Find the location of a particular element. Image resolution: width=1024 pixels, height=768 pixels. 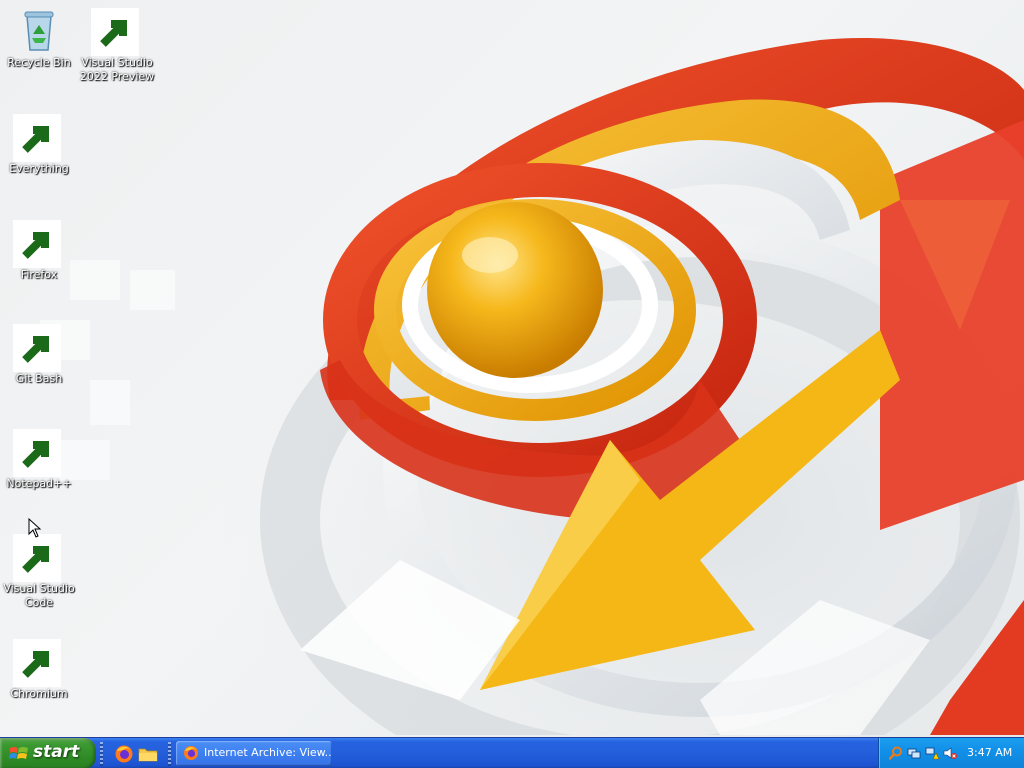

desktop-icon-git-bash: Git Bash is located at coordinates (39, 354).